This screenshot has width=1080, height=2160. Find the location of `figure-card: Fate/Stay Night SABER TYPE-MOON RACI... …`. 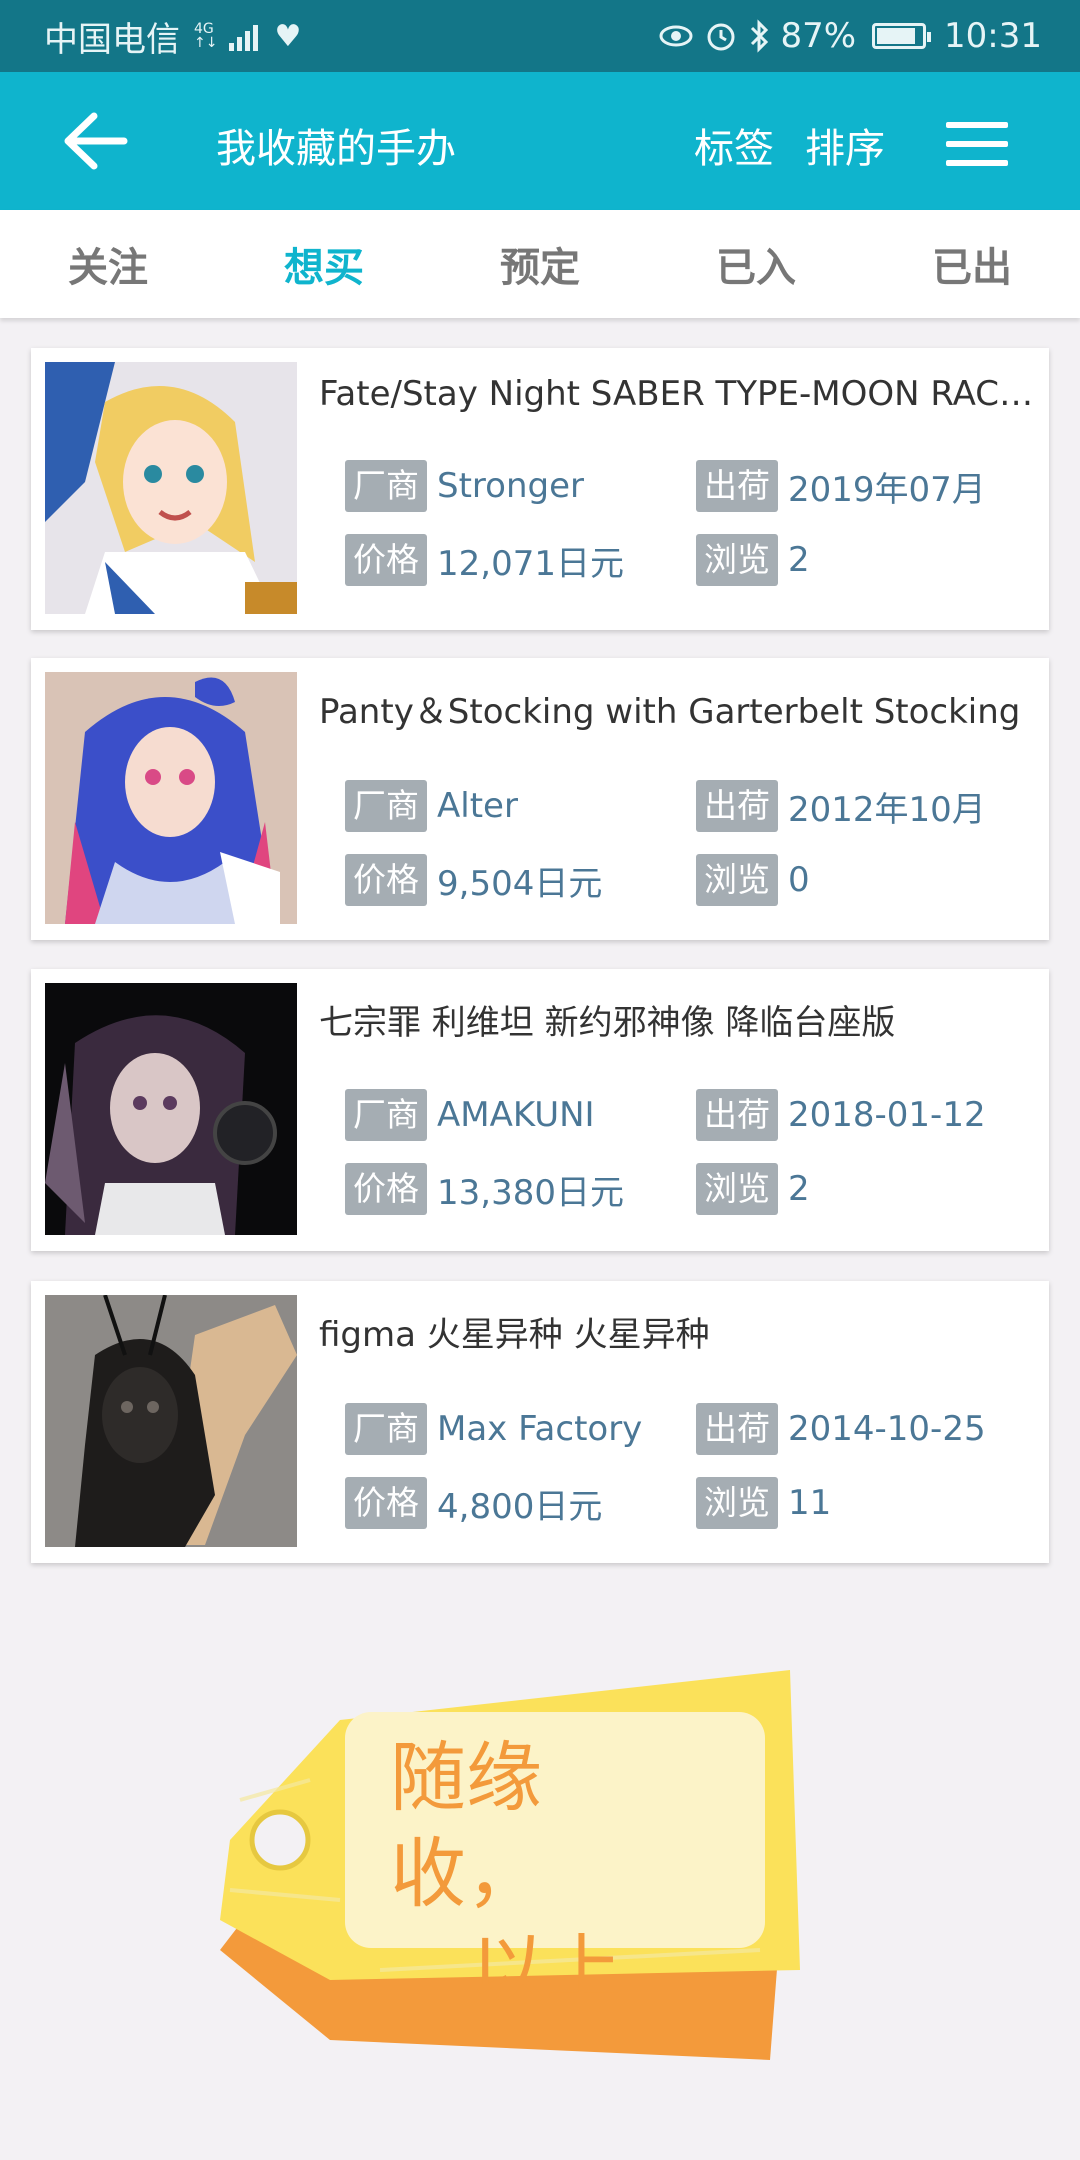

figure-card: Fate/Stay Night SABER TYPE-MOON RACI... … is located at coordinates (540, 489).